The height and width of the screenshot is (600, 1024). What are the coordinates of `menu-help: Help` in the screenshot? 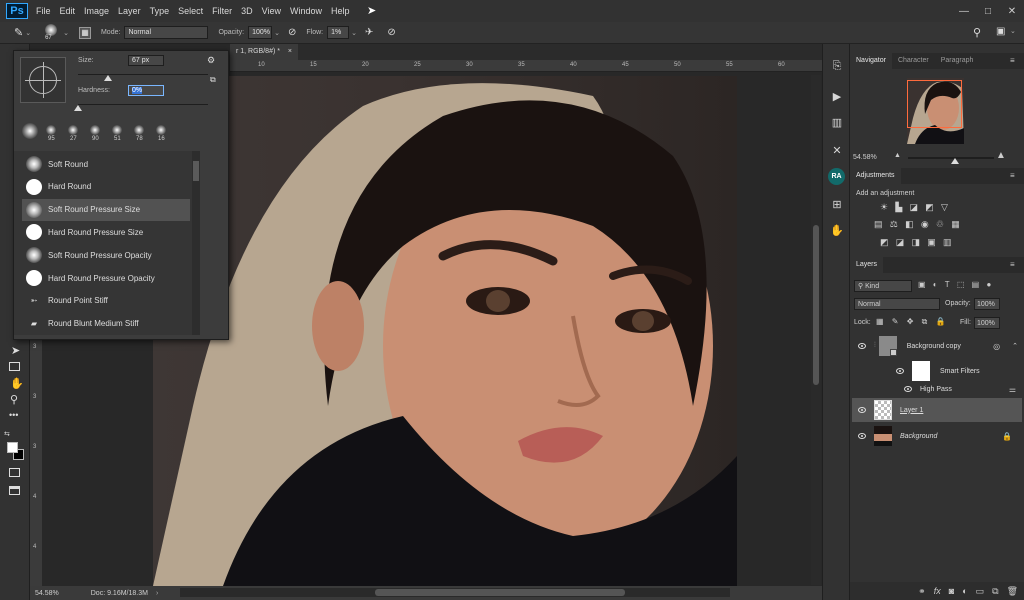 It's located at (340, 11).